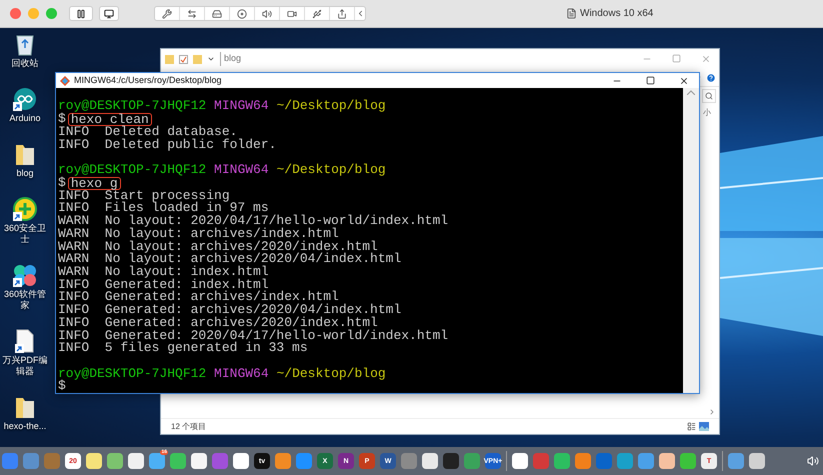 This screenshot has width=823, height=475. Describe the element at coordinates (15, 13) in the screenshot. I see `close-button` at that location.